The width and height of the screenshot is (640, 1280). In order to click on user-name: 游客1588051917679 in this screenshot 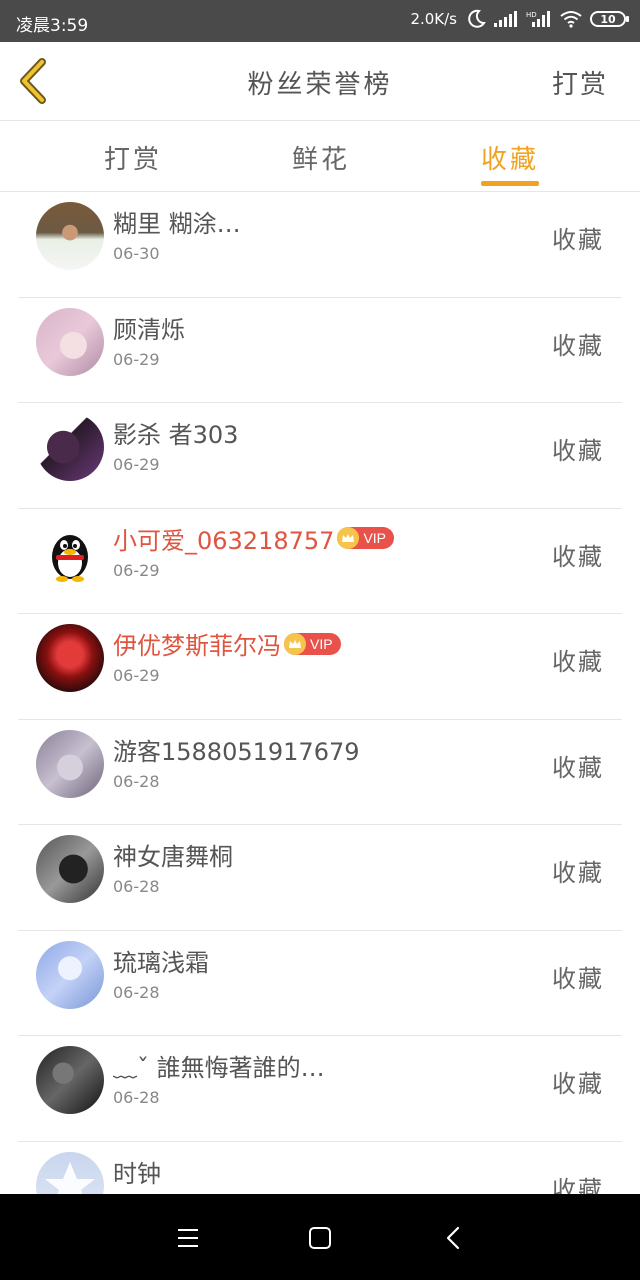, I will do `click(236, 751)`.